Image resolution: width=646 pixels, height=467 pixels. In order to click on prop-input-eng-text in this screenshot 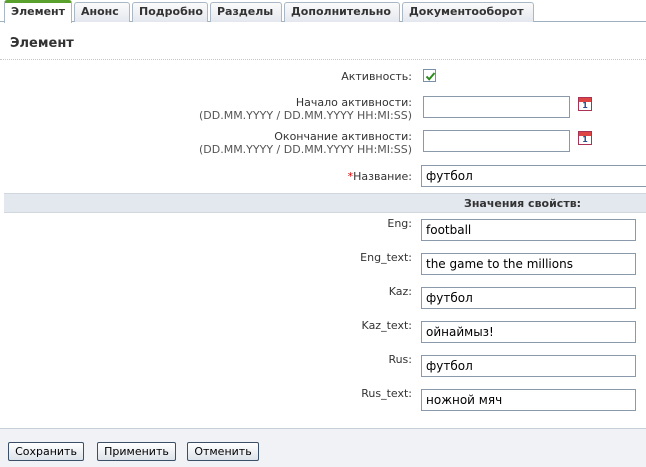, I will do `click(528, 264)`.